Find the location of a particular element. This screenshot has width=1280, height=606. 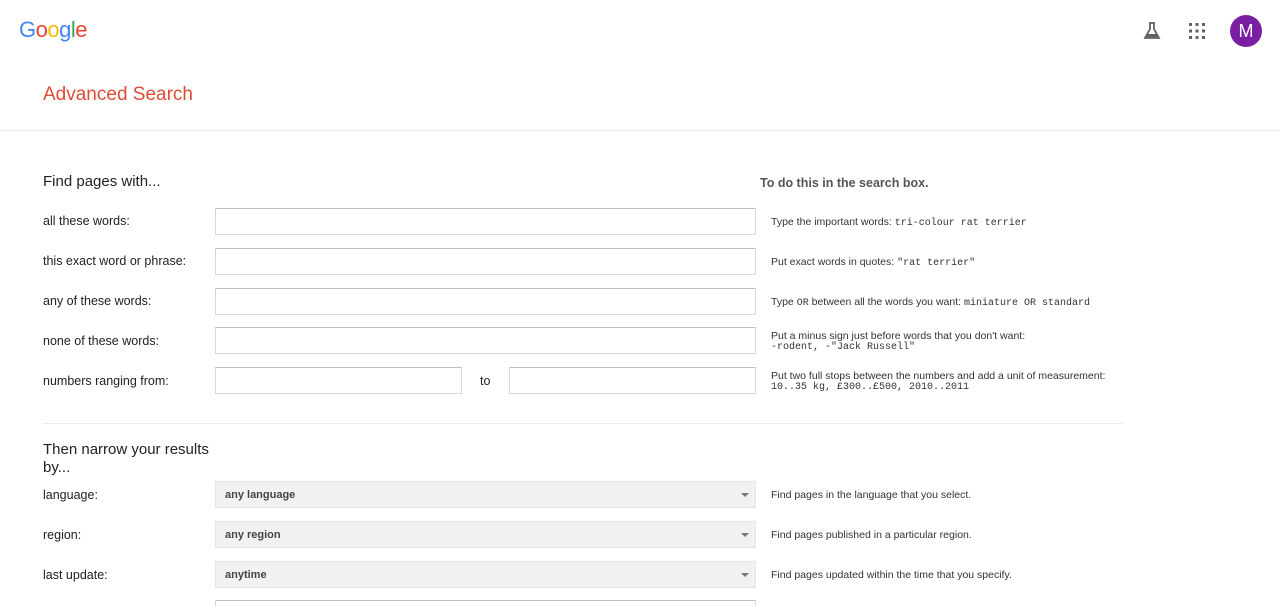

range-to-label: to is located at coordinates (485, 381).